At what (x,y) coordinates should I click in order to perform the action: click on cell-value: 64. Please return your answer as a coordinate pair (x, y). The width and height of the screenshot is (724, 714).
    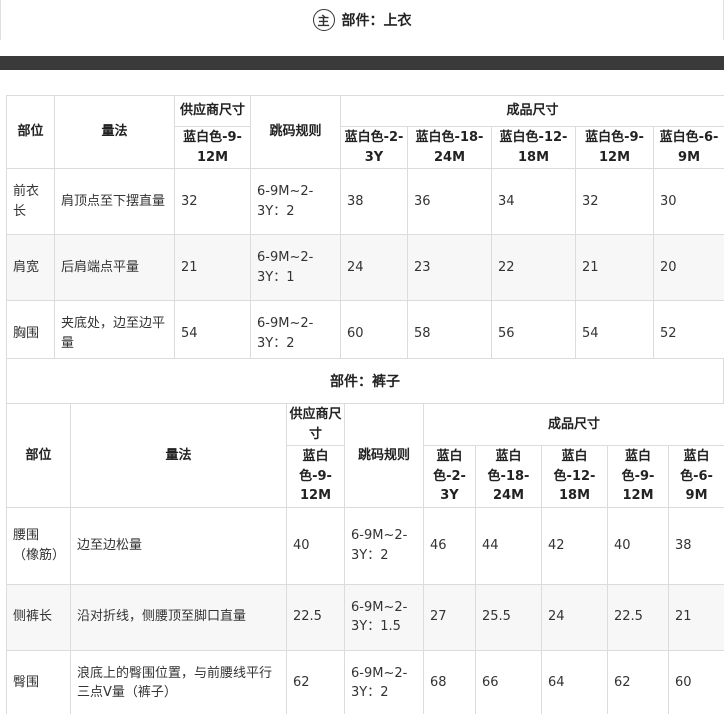
    Looking at the image, I should click on (574, 681).